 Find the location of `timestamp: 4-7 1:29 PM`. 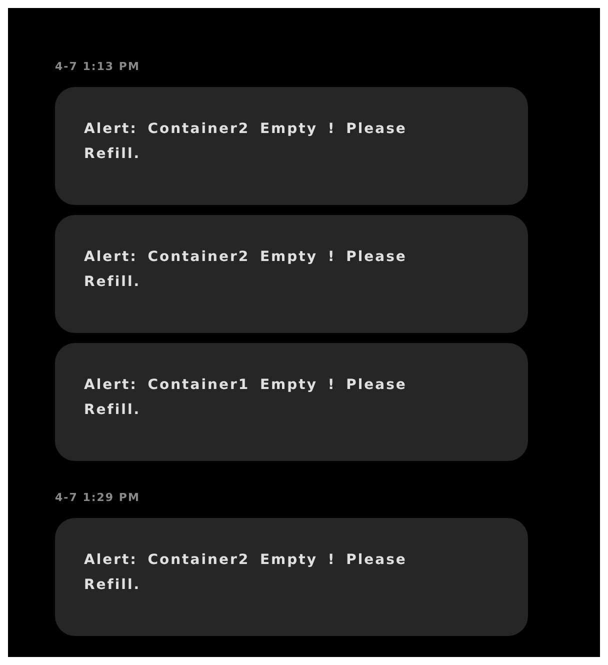

timestamp: 4-7 1:29 PM is located at coordinates (98, 497).